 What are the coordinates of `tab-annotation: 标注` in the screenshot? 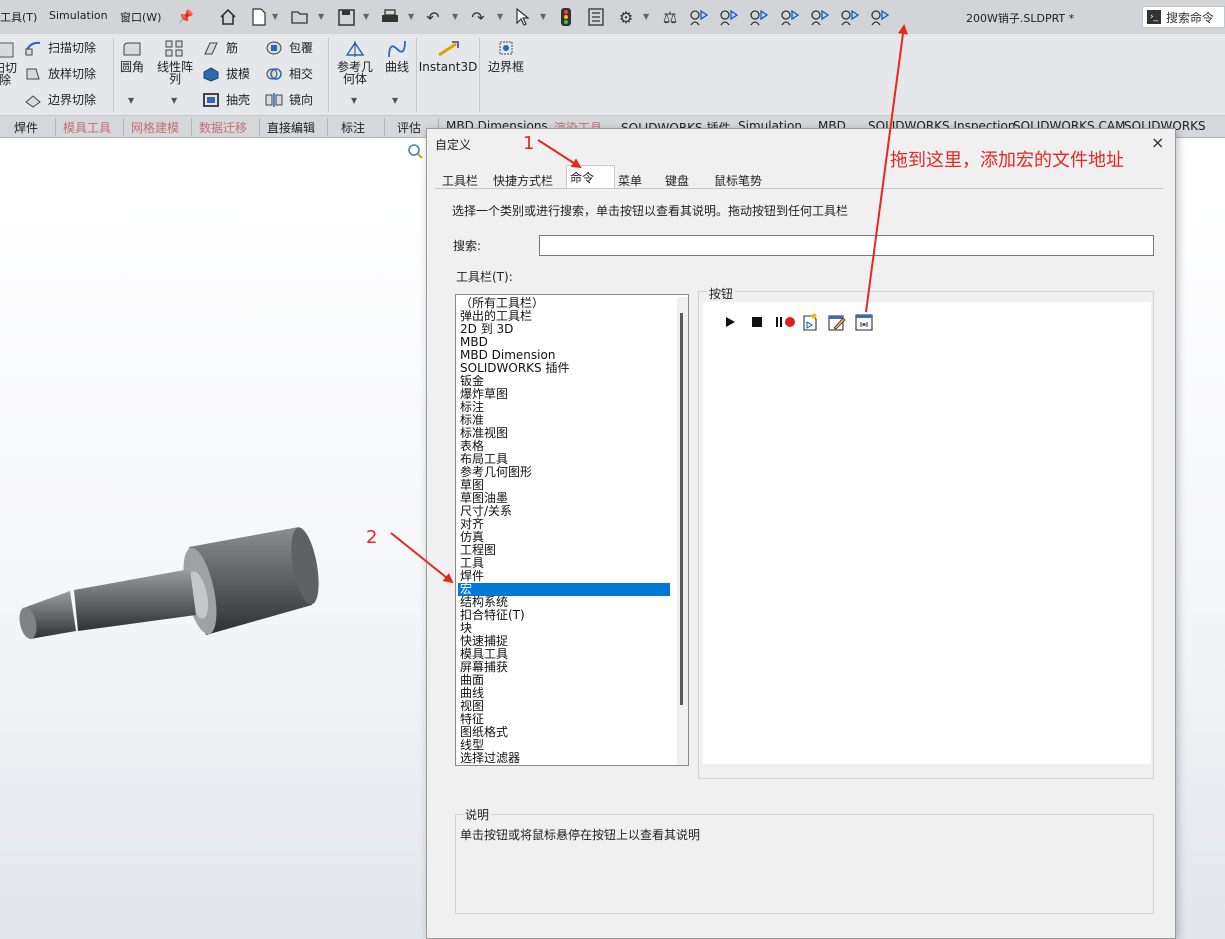 It's located at (353, 127).